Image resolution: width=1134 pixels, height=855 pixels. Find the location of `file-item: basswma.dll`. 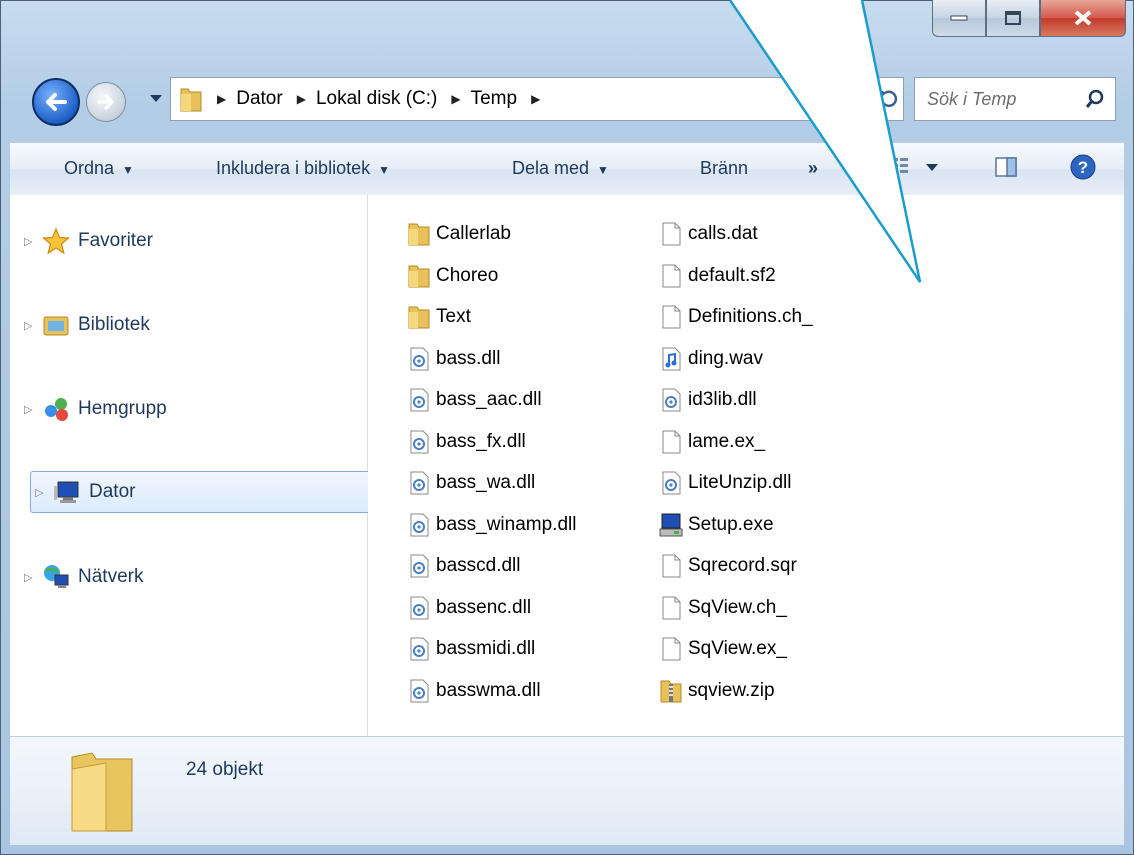

file-item: basswma.dll is located at coordinates (473, 691).